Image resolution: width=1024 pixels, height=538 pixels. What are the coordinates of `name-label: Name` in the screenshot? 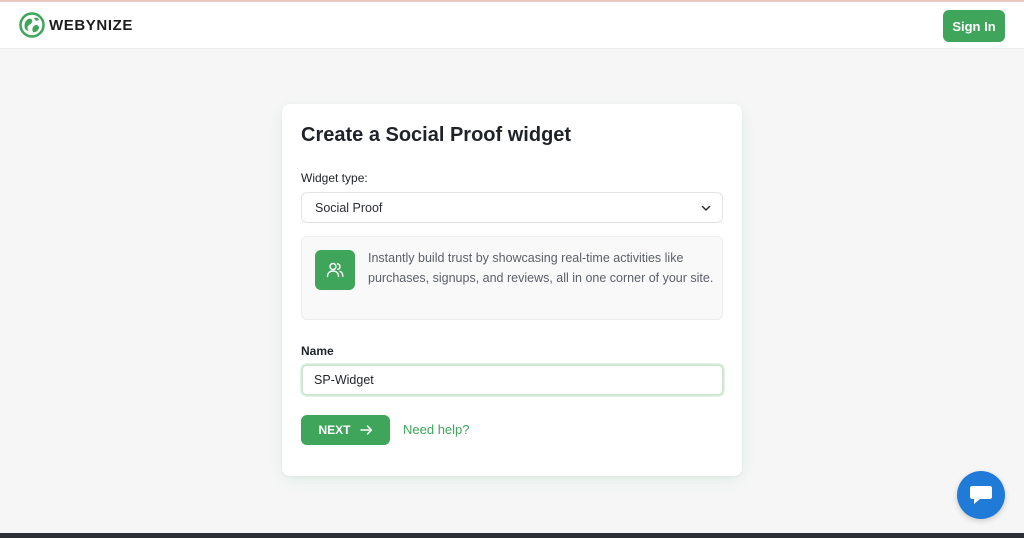 It's located at (317, 351).